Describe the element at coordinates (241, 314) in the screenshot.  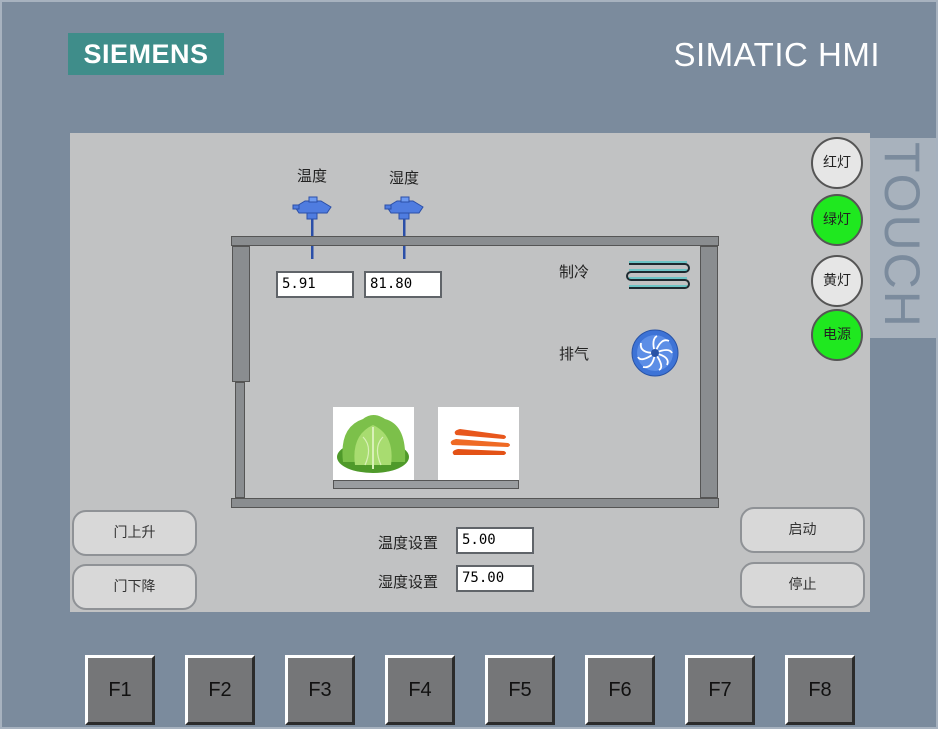
I see `door-panel` at that location.